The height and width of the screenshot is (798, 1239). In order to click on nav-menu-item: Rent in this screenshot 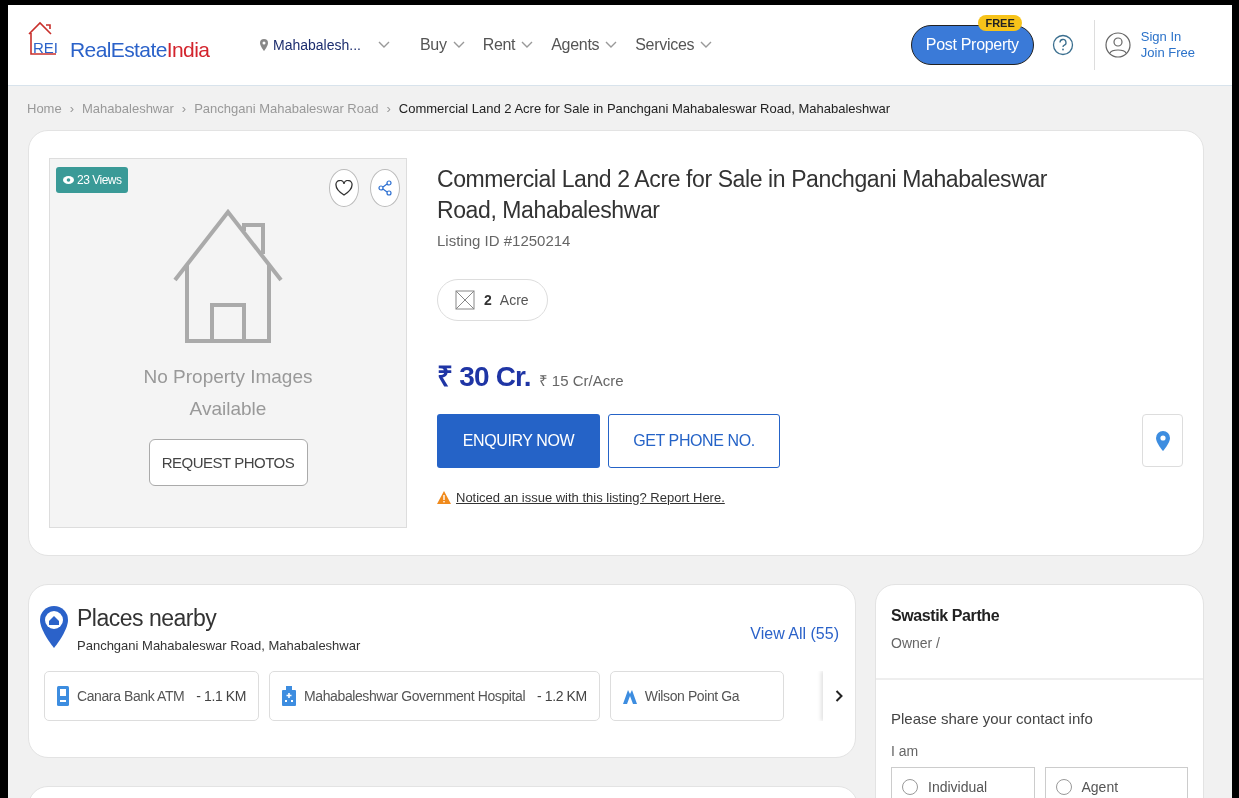, I will do `click(508, 45)`.